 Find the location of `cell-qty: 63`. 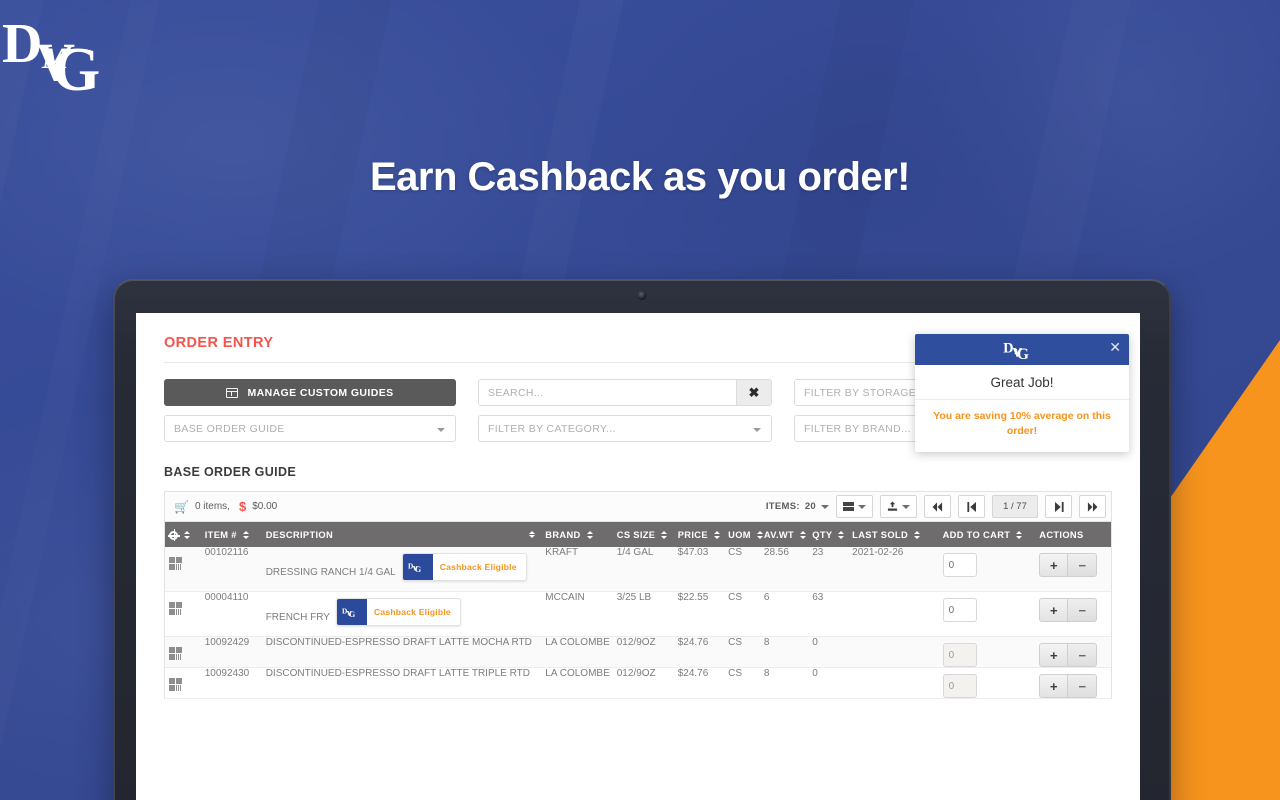

cell-qty: 63 is located at coordinates (828, 614).